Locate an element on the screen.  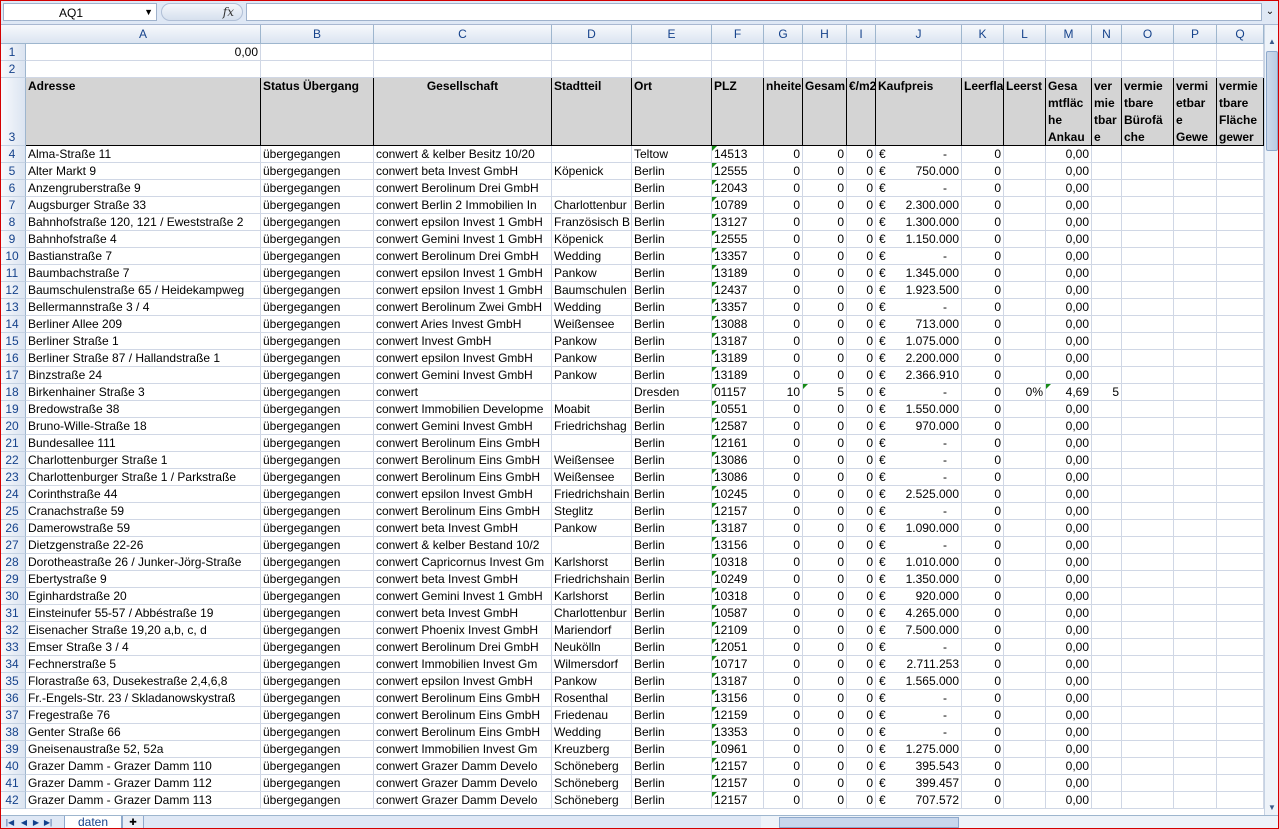
sheet-tab-daten: daten is located at coordinates (93, 822).